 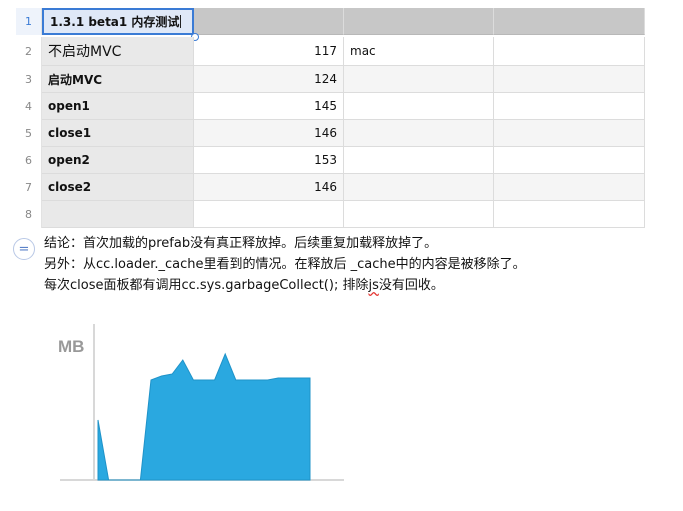 What do you see at coordinates (71, 346) in the screenshot?
I see `y-axis-label: MB` at bounding box center [71, 346].